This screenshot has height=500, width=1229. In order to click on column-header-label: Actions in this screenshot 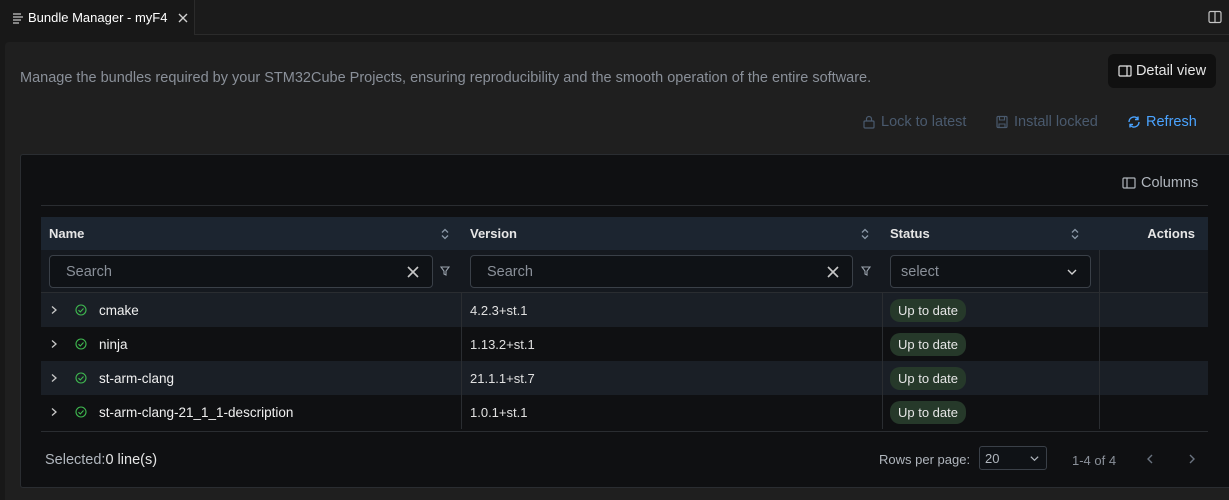, I will do `click(1171, 233)`.